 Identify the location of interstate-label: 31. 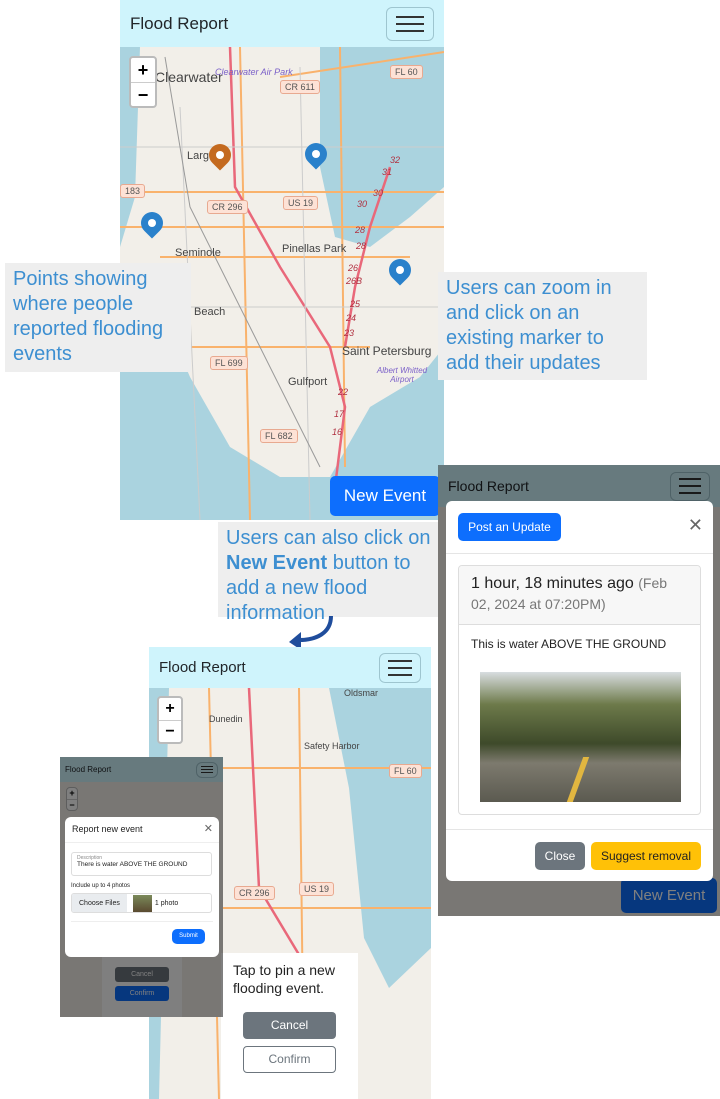
(387, 172).